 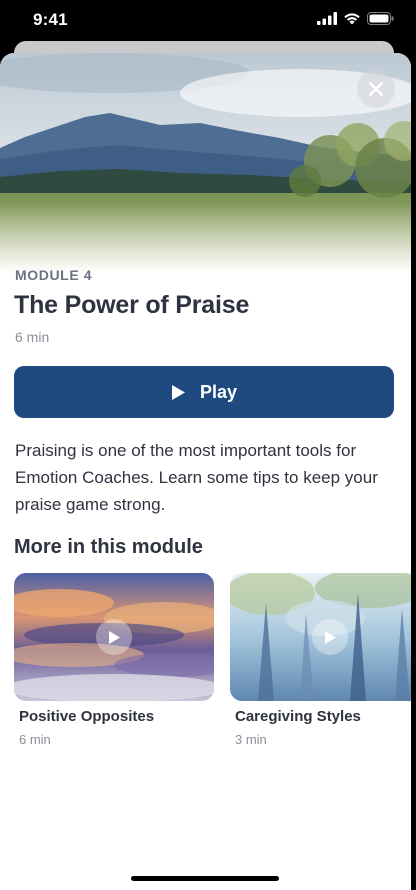 What do you see at coordinates (132, 305) in the screenshot?
I see `page-title: The Power of Praise` at bounding box center [132, 305].